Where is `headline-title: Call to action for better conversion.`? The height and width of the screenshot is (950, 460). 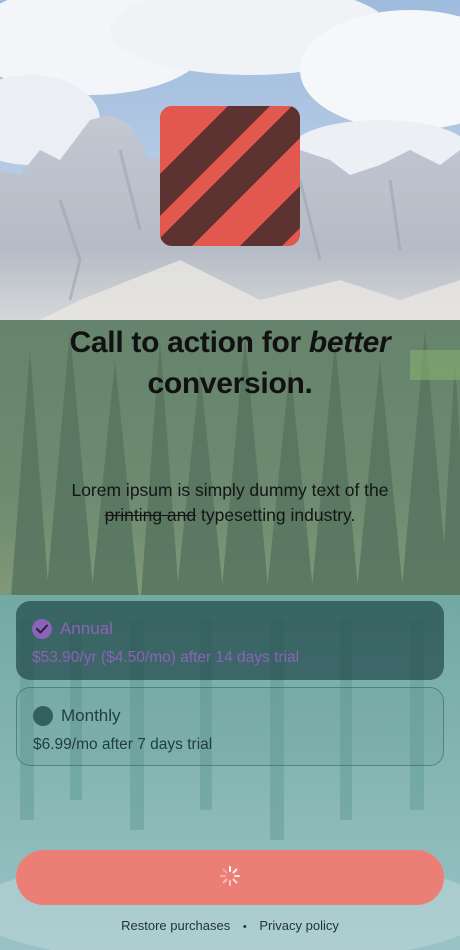
headline-title: Call to action for better conversion. is located at coordinates (230, 363).